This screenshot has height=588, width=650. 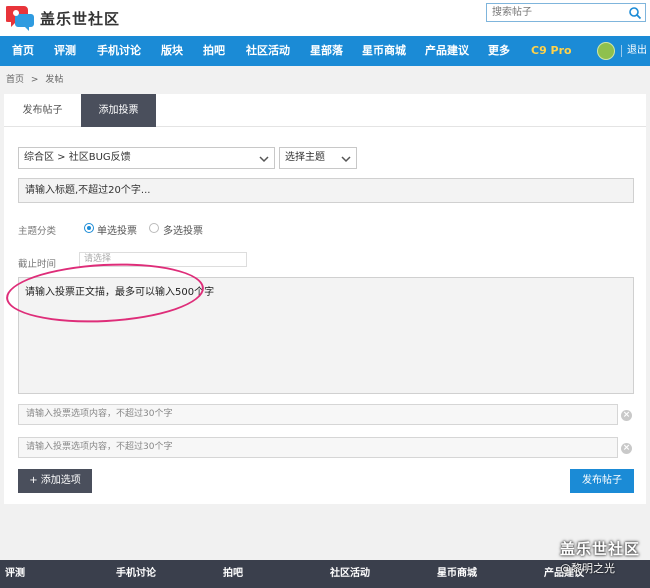 What do you see at coordinates (54, 80) in the screenshot?
I see `breadcrumb-current: 发帖` at bounding box center [54, 80].